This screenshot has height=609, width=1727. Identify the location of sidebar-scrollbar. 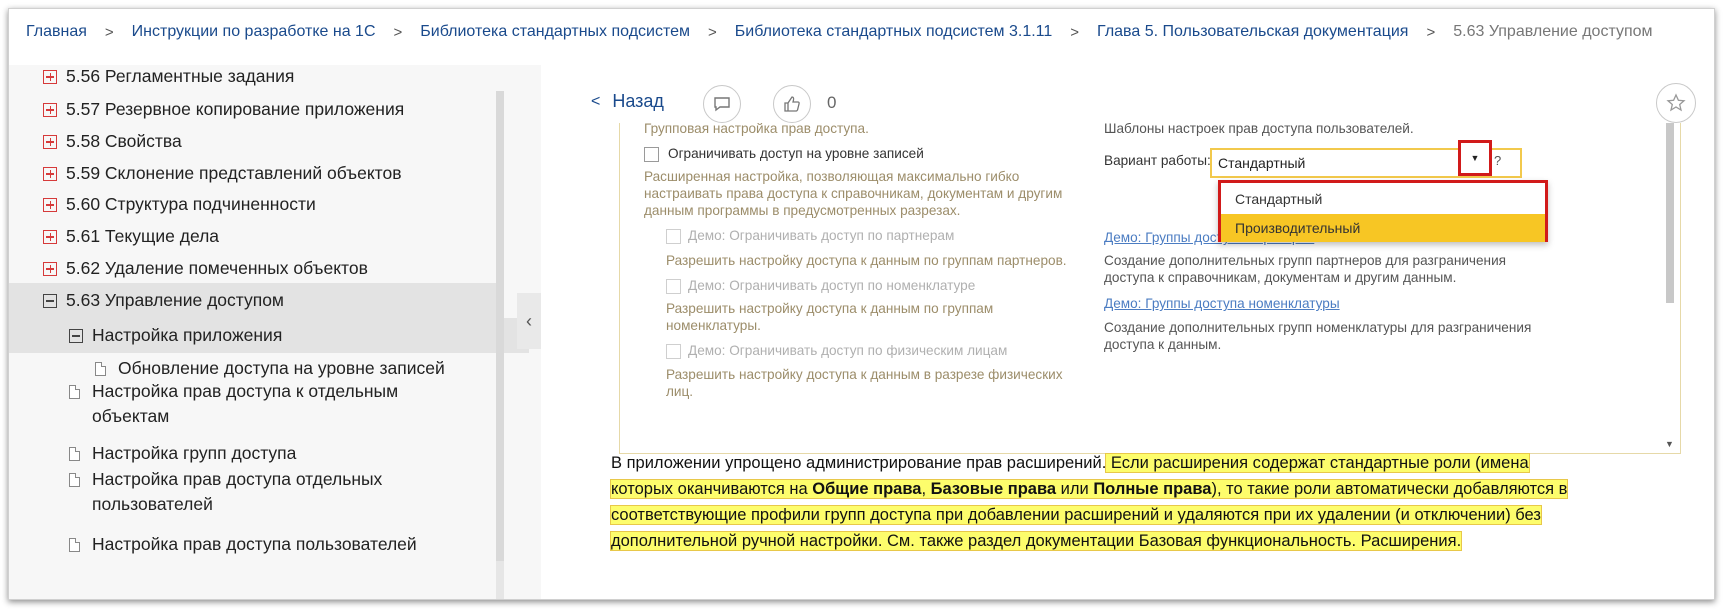
(500, 345).